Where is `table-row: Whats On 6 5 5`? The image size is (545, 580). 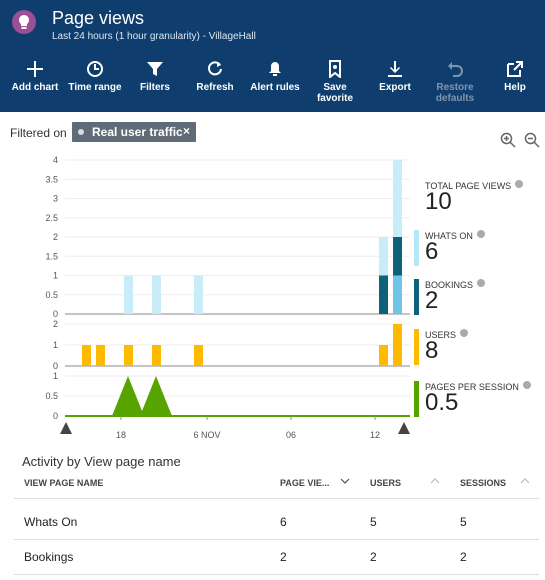 table-row: Whats On 6 5 5 is located at coordinates (276, 522).